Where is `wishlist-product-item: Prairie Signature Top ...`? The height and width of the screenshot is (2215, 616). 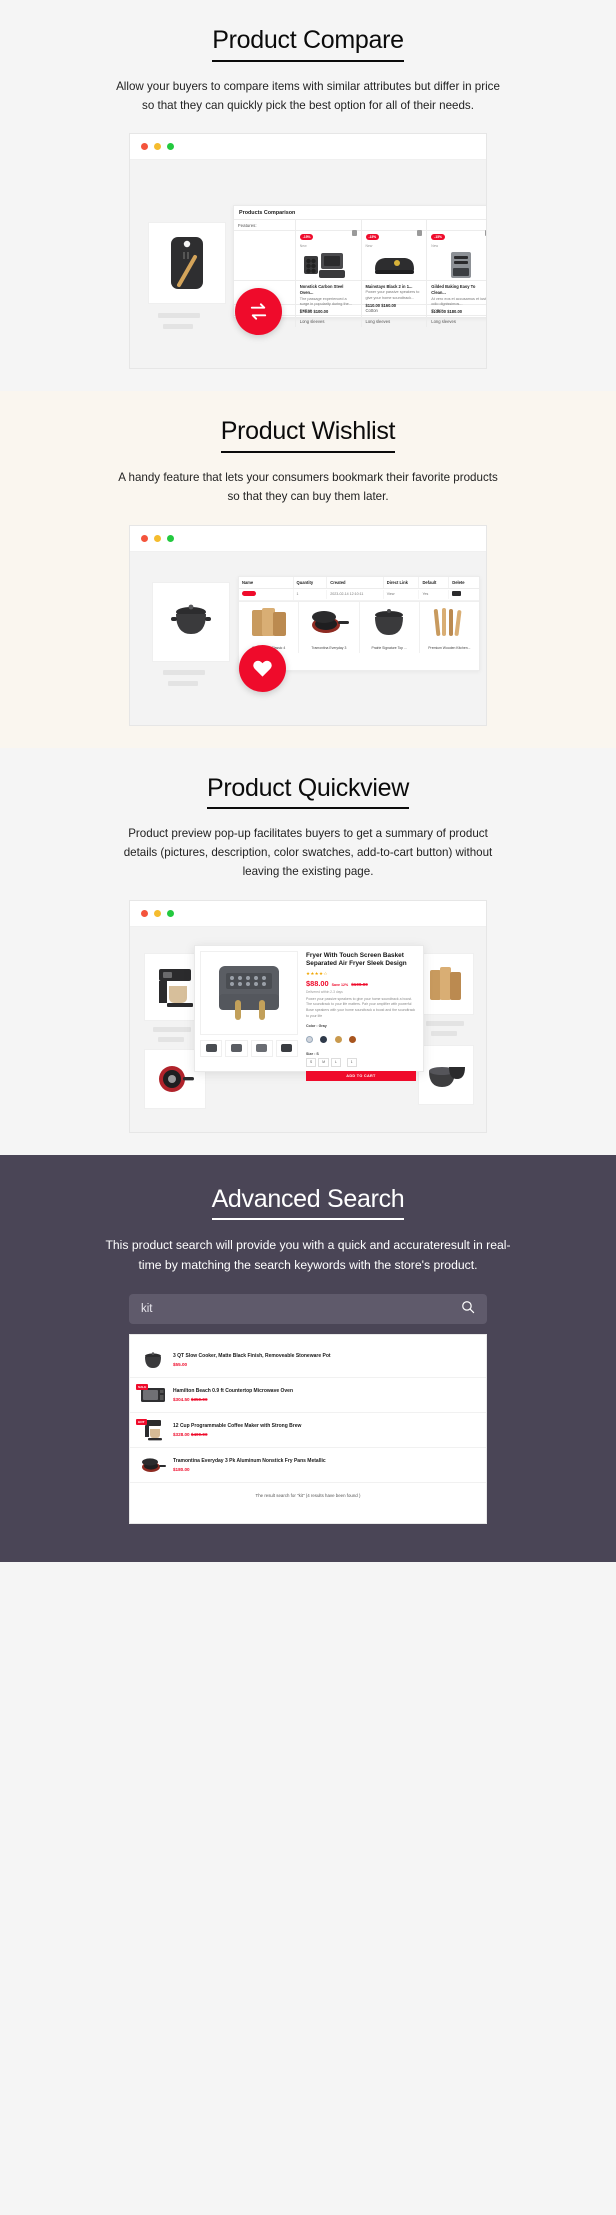 wishlist-product-item: Prairie Signature Top ... is located at coordinates (390, 627).